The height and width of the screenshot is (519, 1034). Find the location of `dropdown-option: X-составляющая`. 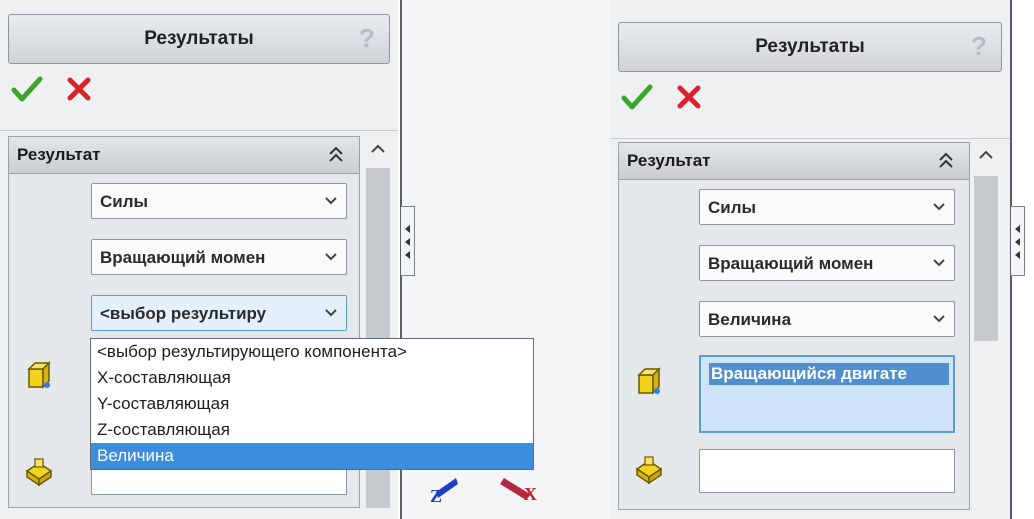

dropdown-option: X-составляющая is located at coordinates (312, 378).